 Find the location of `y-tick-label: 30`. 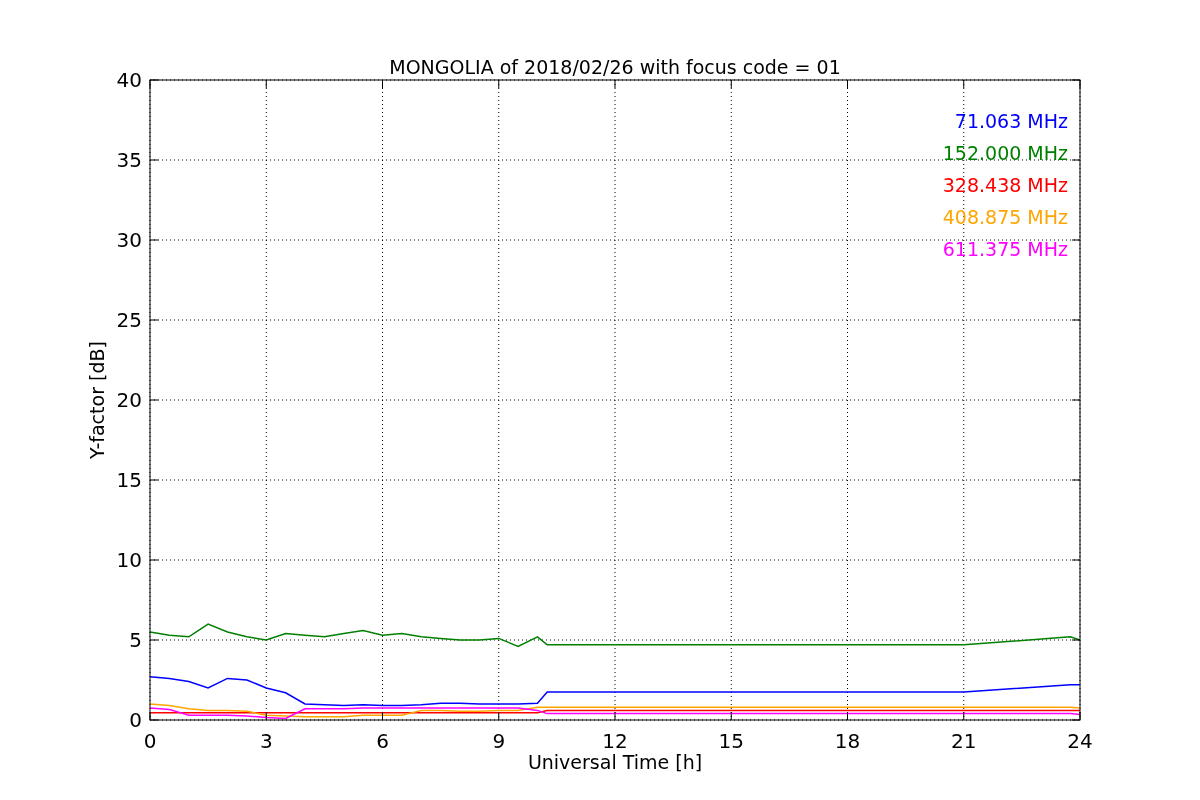

y-tick-label: 30 is located at coordinates (129, 240).